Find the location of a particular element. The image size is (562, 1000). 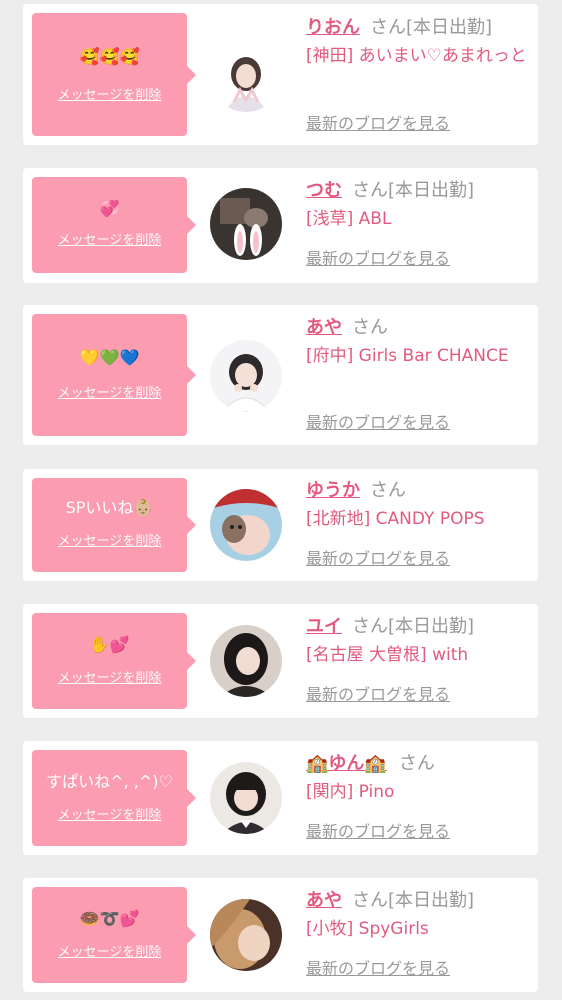

message-text: ✋💕 is located at coordinates (109, 644).